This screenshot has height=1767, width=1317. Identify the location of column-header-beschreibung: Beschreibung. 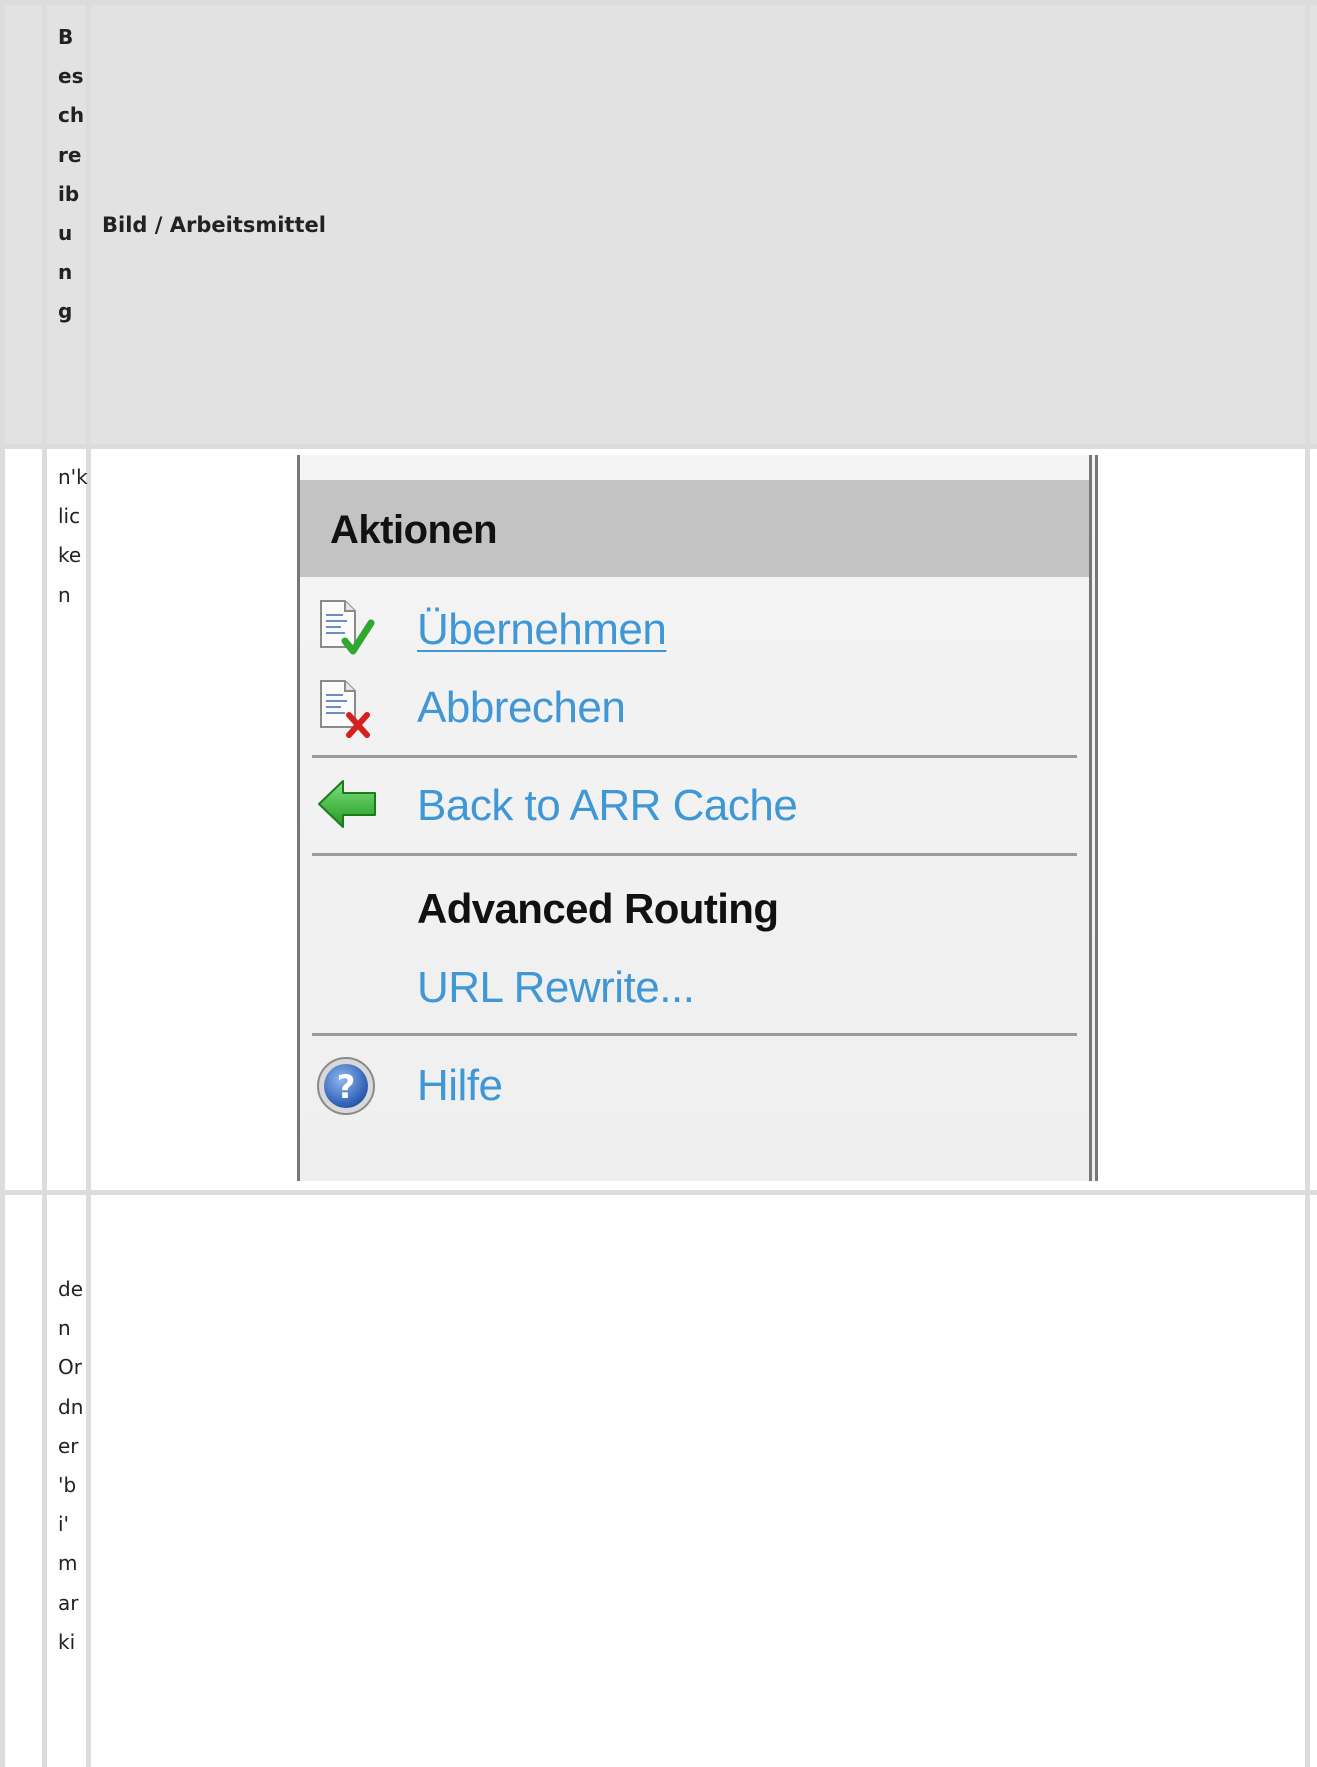
(71, 174).